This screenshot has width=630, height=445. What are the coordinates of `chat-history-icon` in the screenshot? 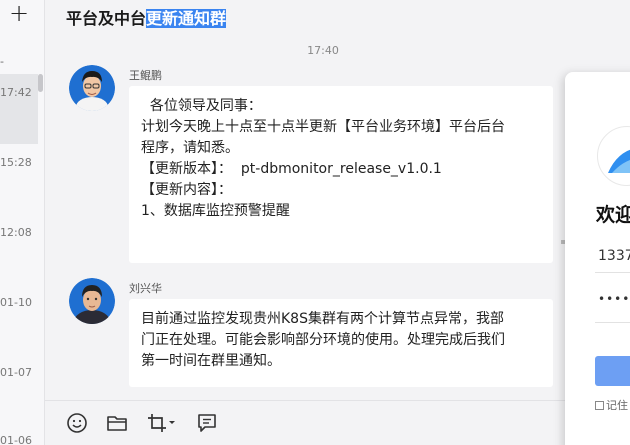 It's located at (207, 423).